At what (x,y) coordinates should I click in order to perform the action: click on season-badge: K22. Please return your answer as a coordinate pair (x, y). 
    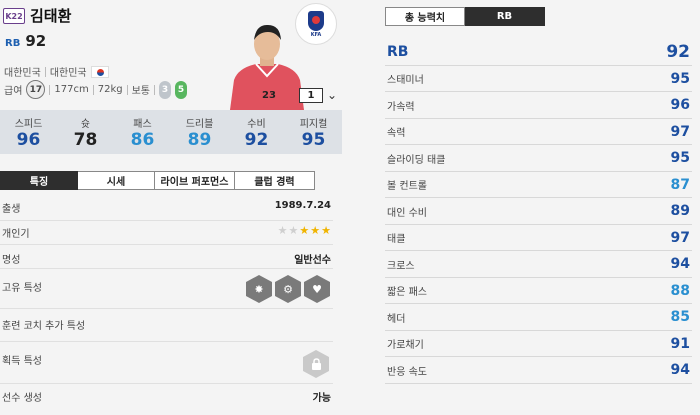
    Looking at the image, I should click on (14, 16).